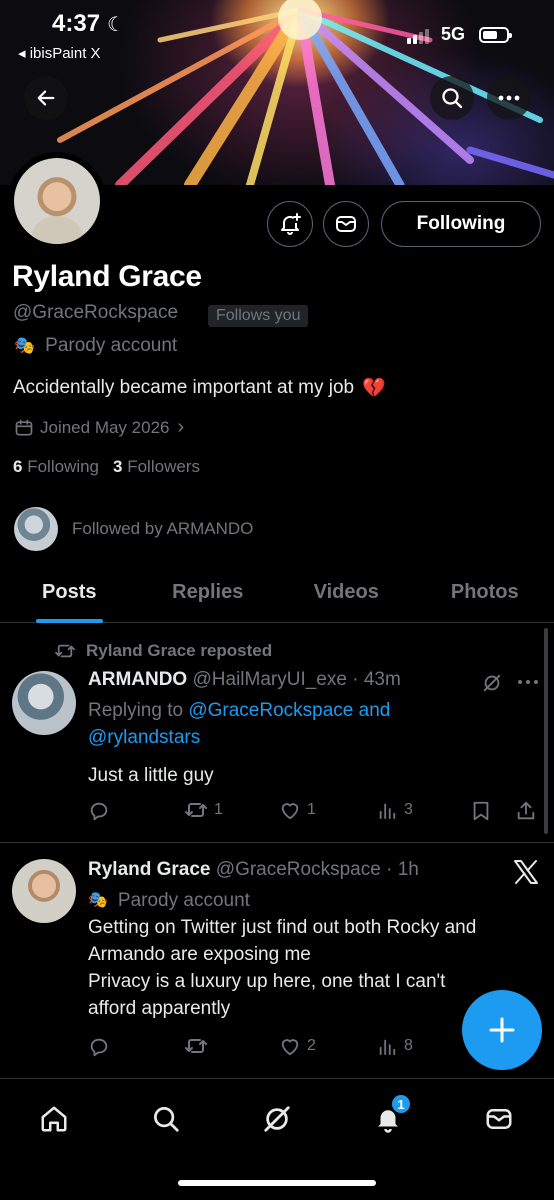  I want to click on back-to-app-link: ◂ ibisPaint X, so click(59, 53).